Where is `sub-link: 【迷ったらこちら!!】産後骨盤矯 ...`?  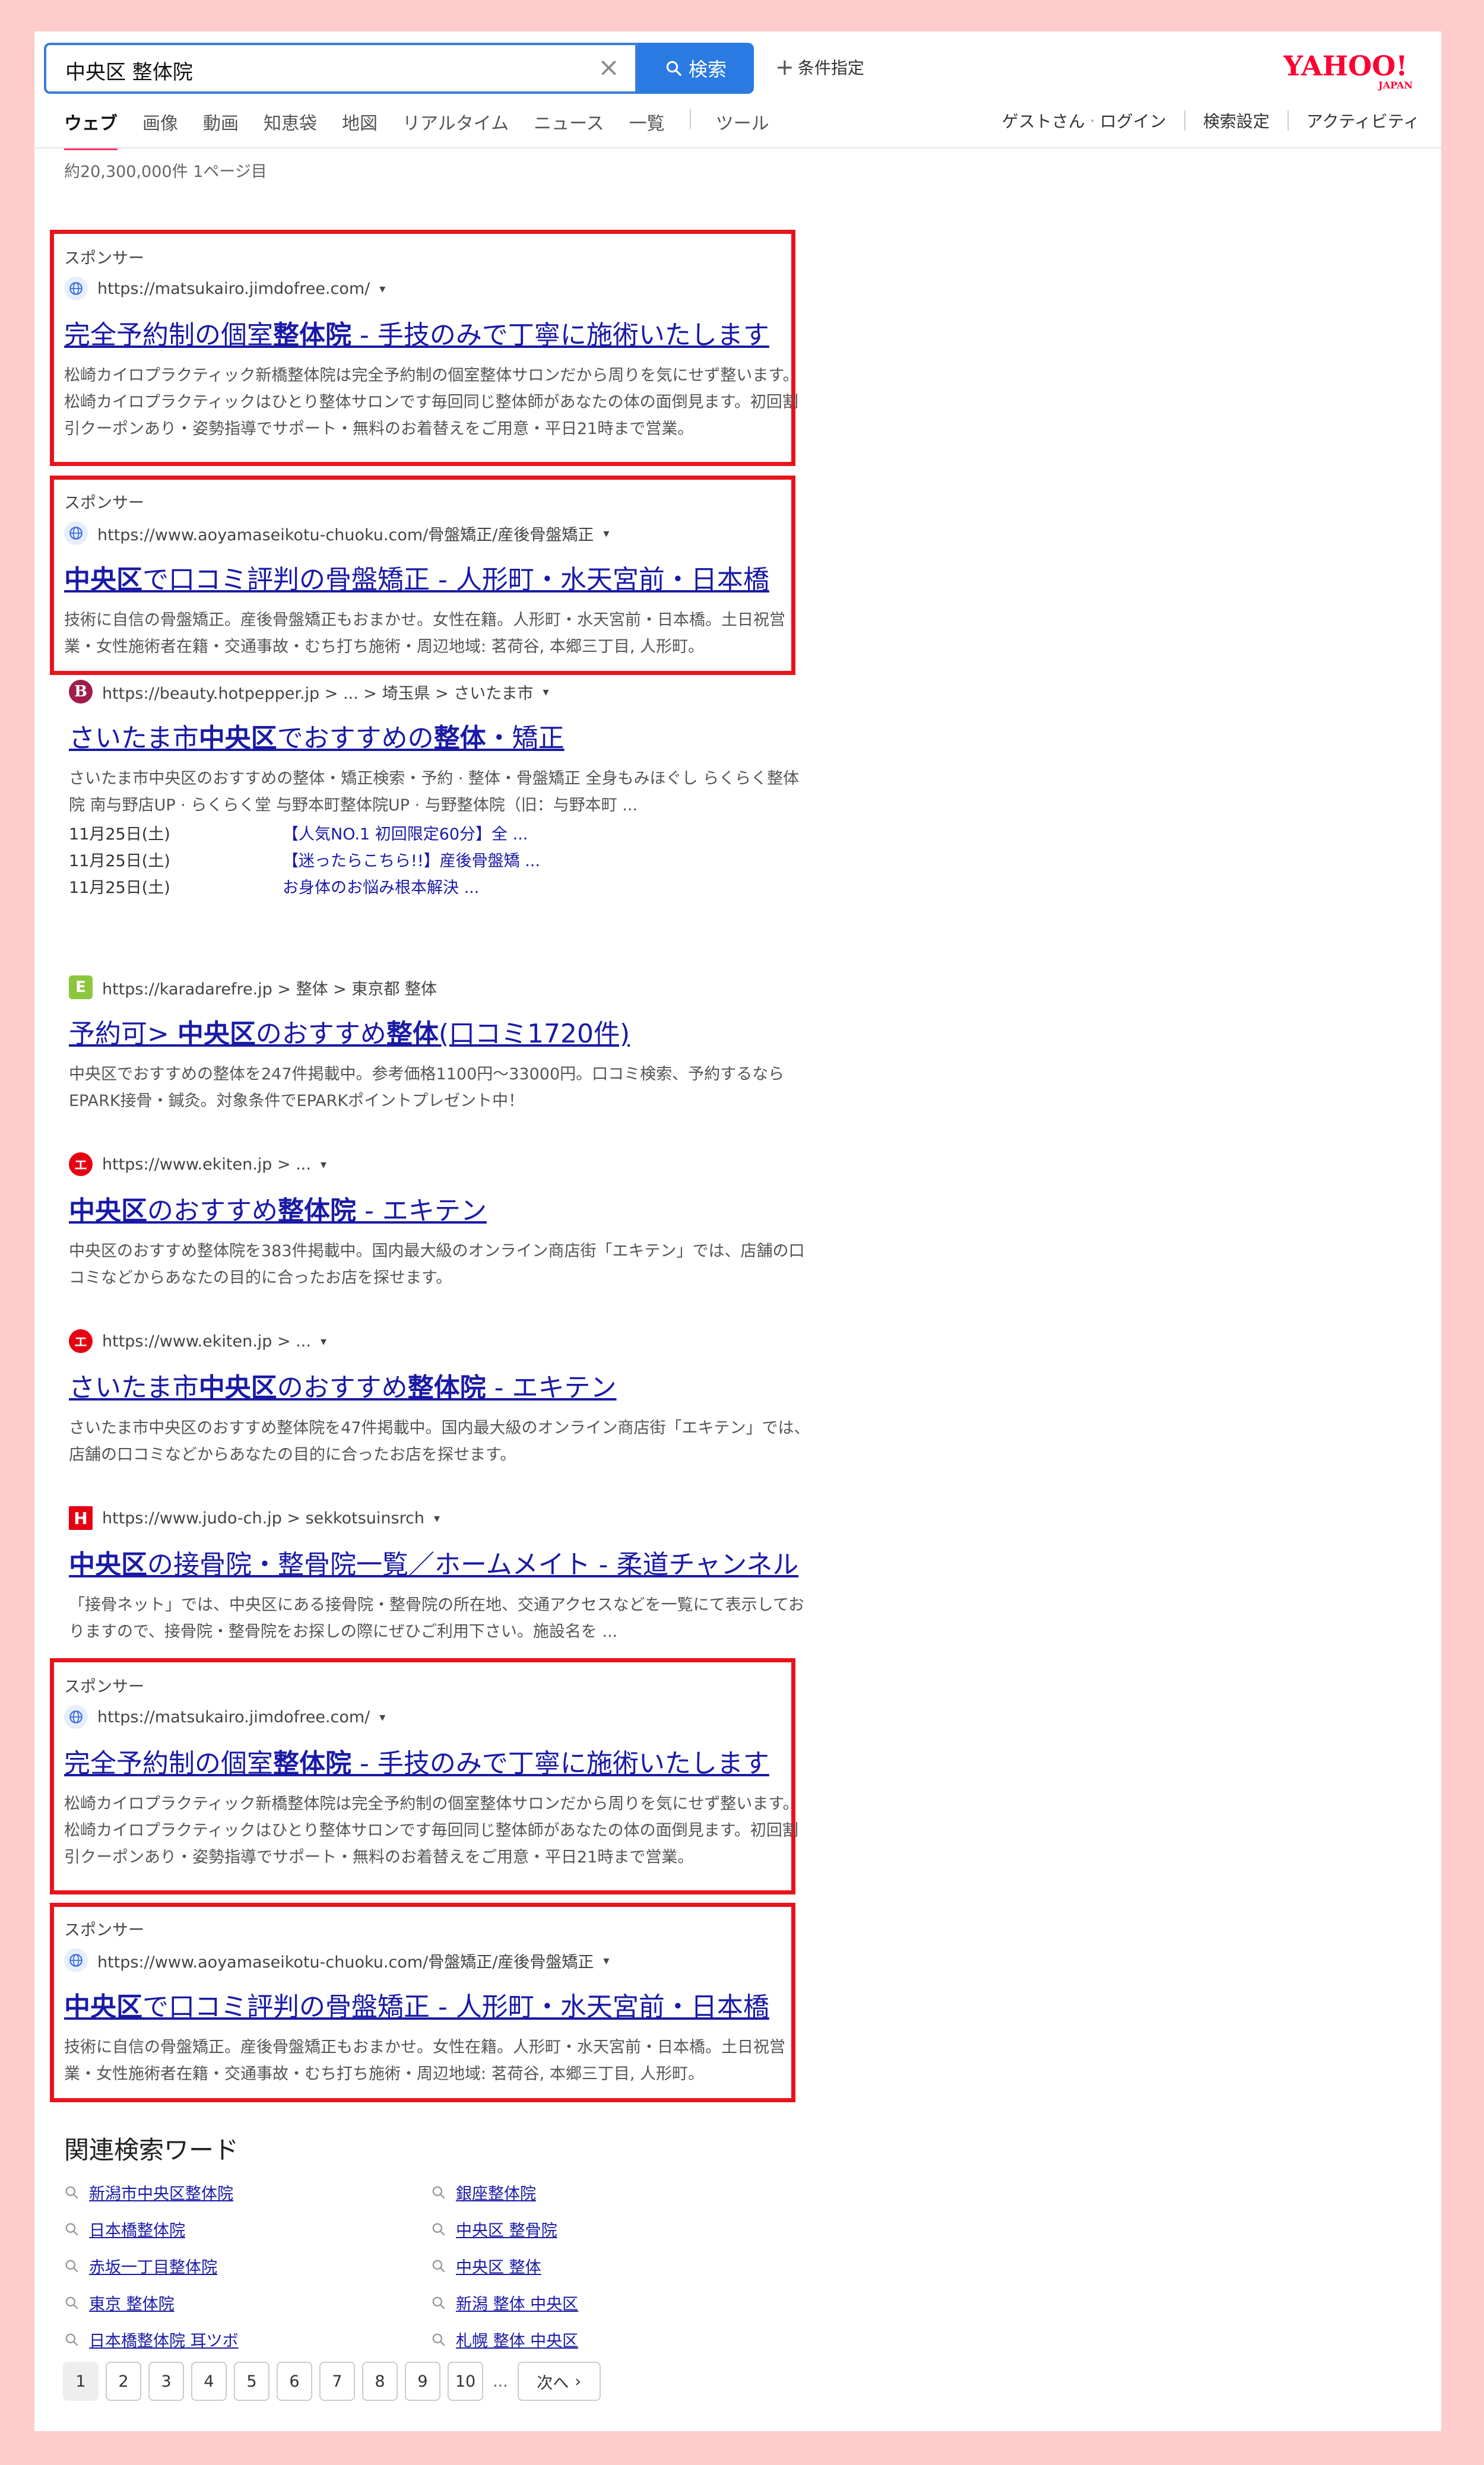 sub-link: 【迷ったらこちら!!】産後骨盤矯 ... is located at coordinates (411, 861).